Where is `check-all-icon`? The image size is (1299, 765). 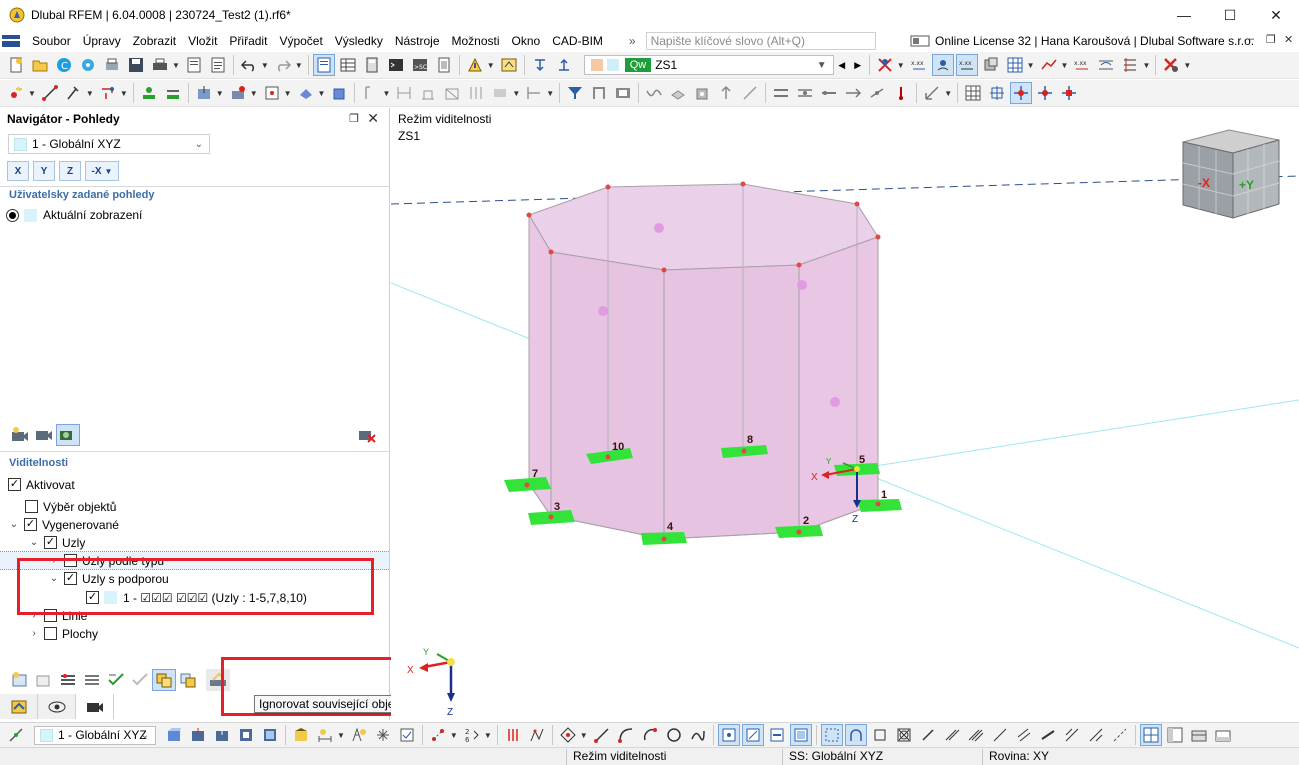
check-all-icon is located at coordinates (116, 680).